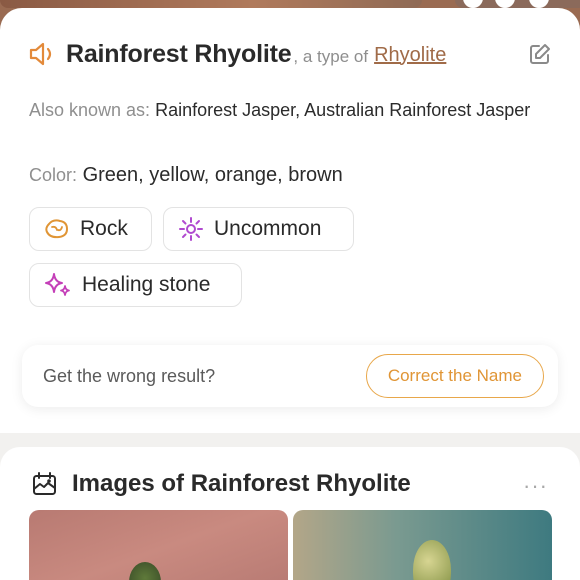  I want to click on wrong-result-banner: Get the wrong result? Correct the Name, so click(290, 376).